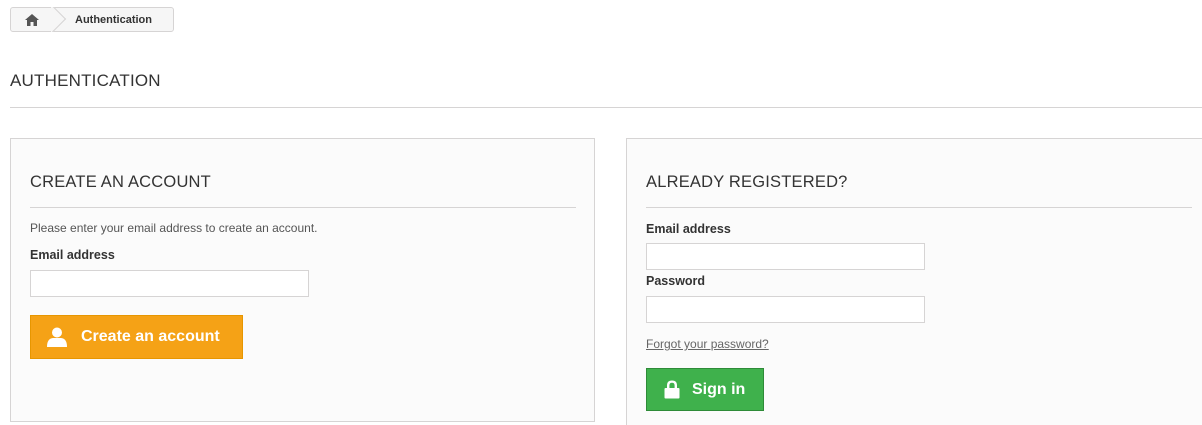  I want to click on create-account-button-label: Create an account, so click(150, 336).